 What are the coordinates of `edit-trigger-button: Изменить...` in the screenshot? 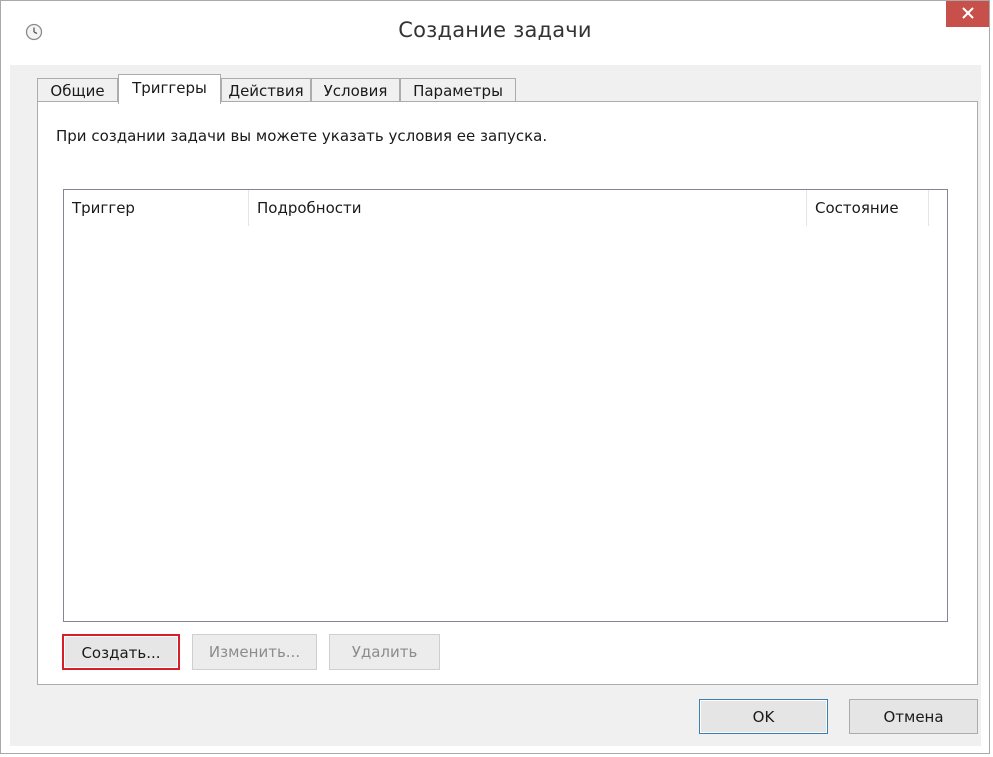 It's located at (254, 652).